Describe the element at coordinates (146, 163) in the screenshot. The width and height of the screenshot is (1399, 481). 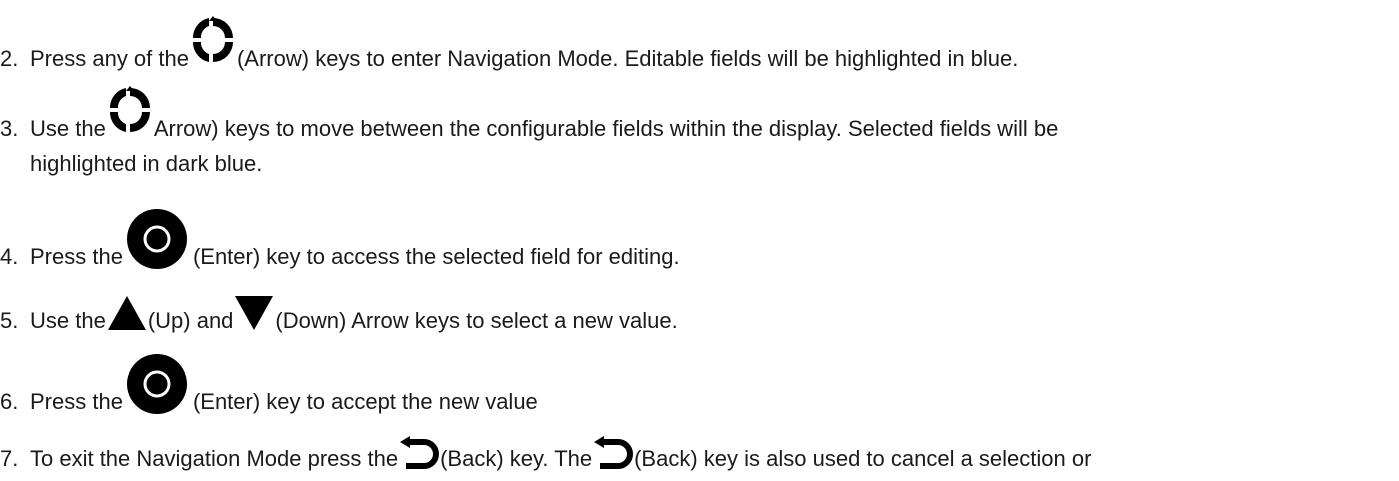
I see `step-3-continuation: highlighted in dark blue.` at that location.